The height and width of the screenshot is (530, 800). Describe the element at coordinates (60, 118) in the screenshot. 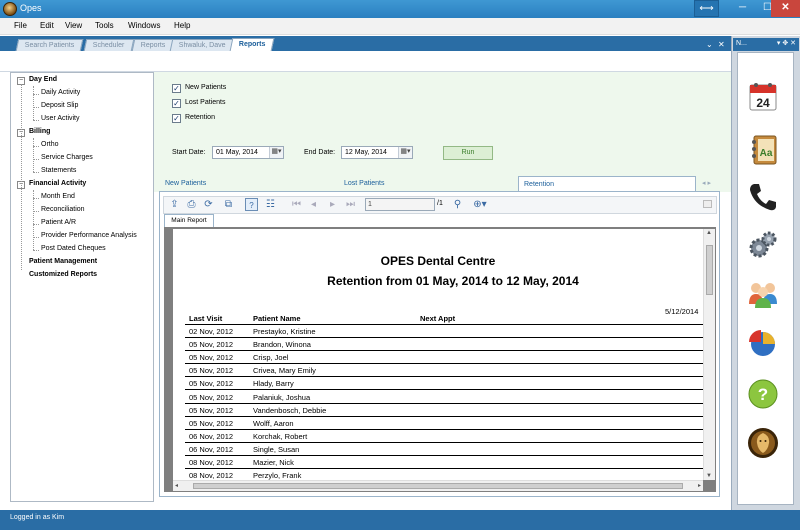

I see `tree-item-user-activity: User Activity` at that location.